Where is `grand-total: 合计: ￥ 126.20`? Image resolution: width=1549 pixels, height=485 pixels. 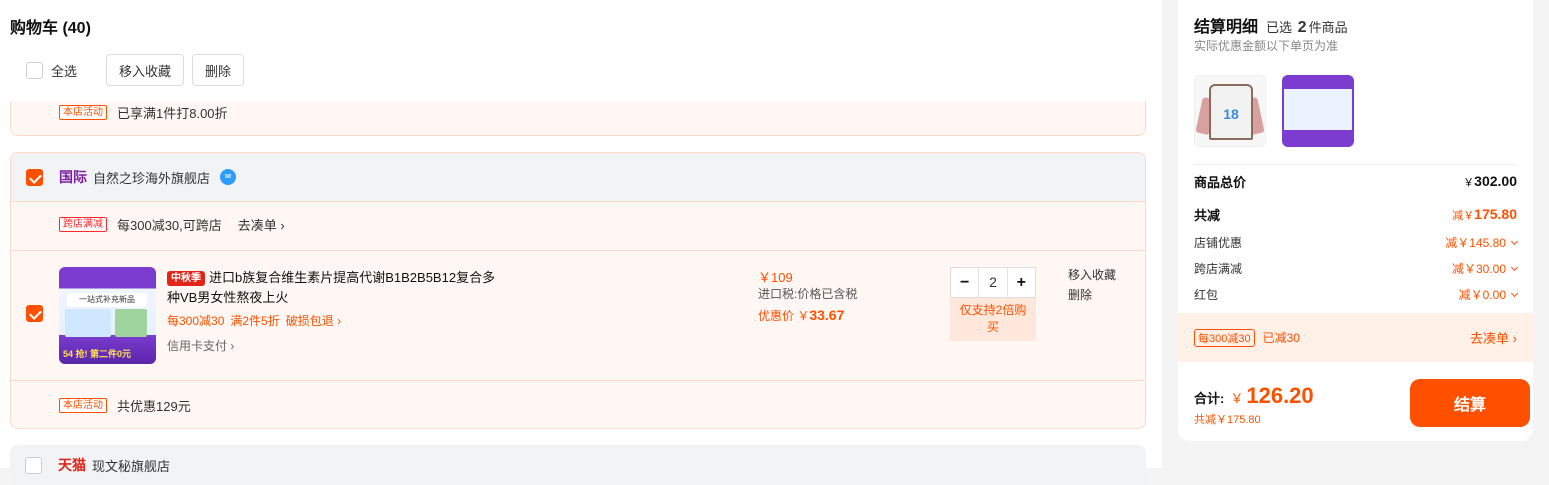
grand-total: 合计: ￥ 126.20 is located at coordinates (1254, 395).